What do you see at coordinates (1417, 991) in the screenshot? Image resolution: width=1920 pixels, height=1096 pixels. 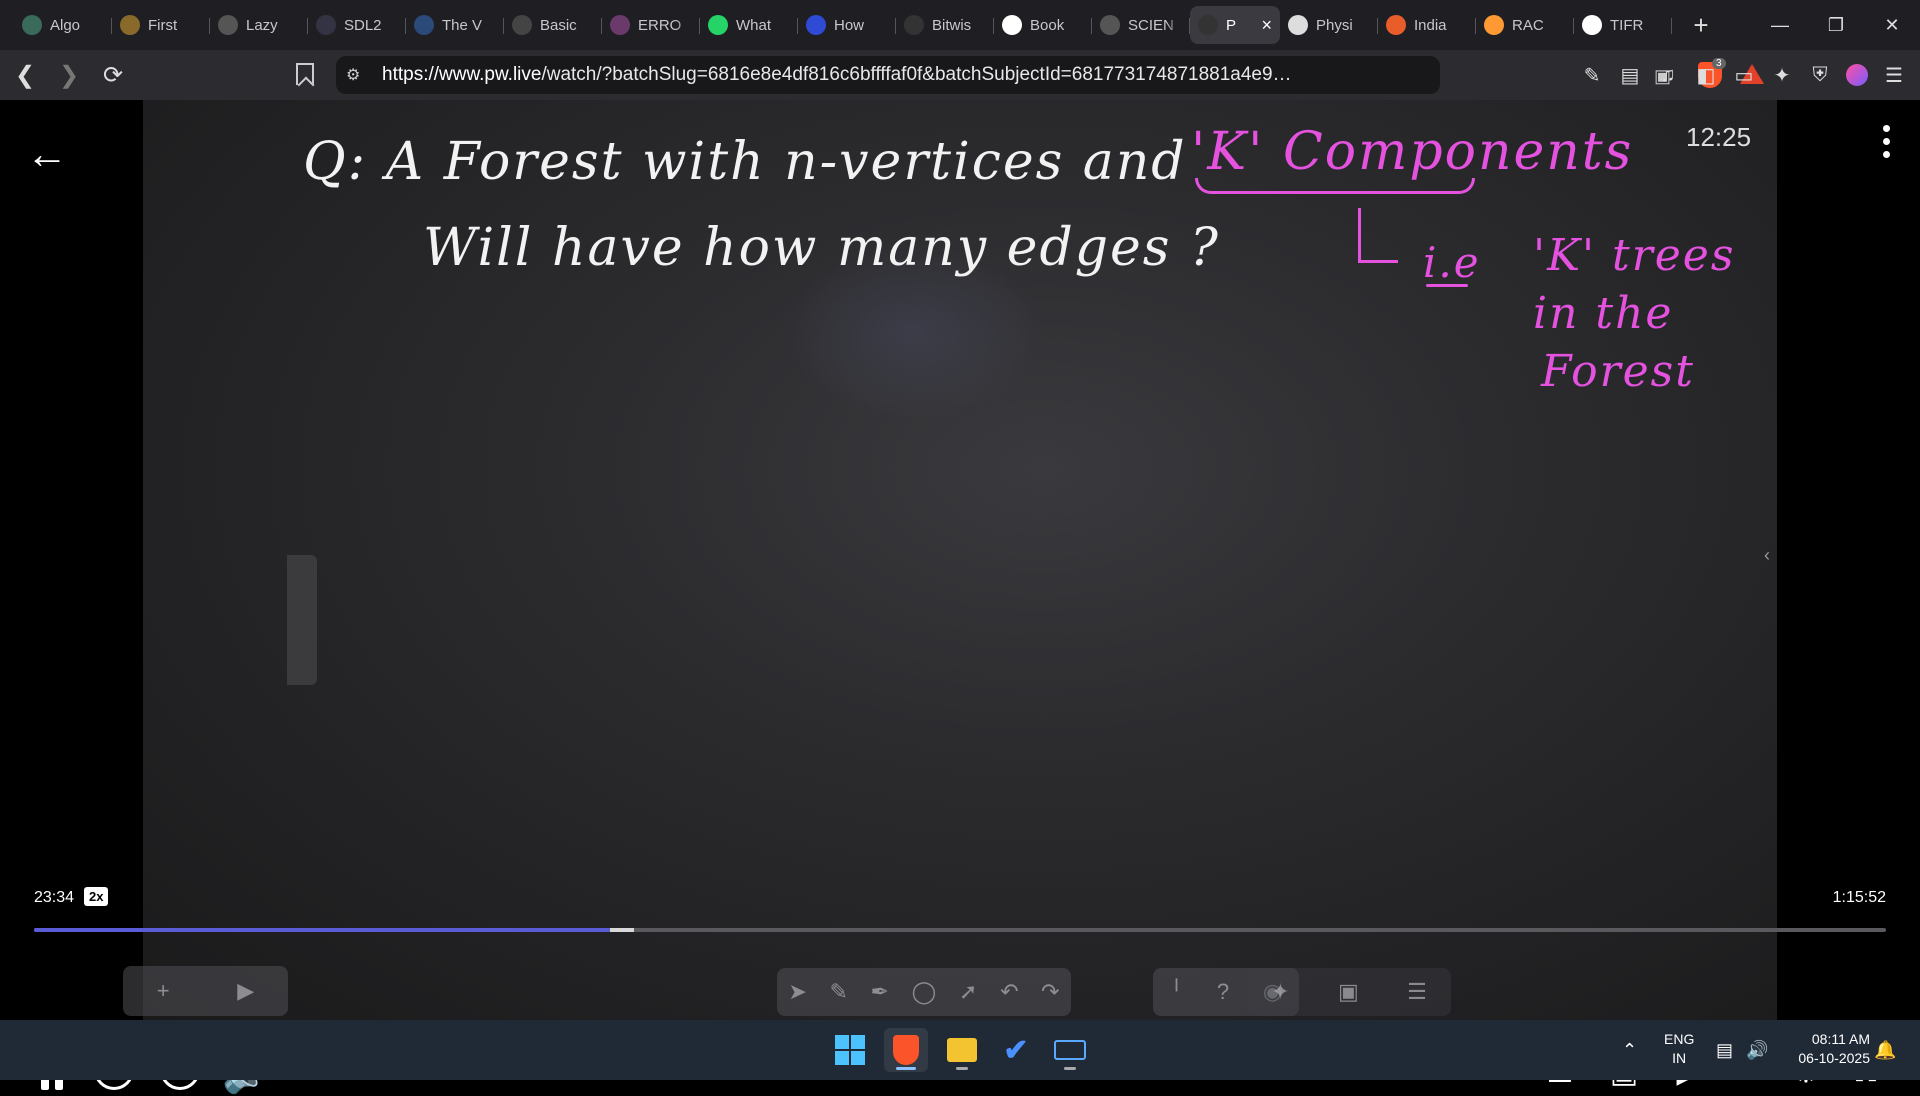 I see `faded-tool-icon: ☰` at bounding box center [1417, 991].